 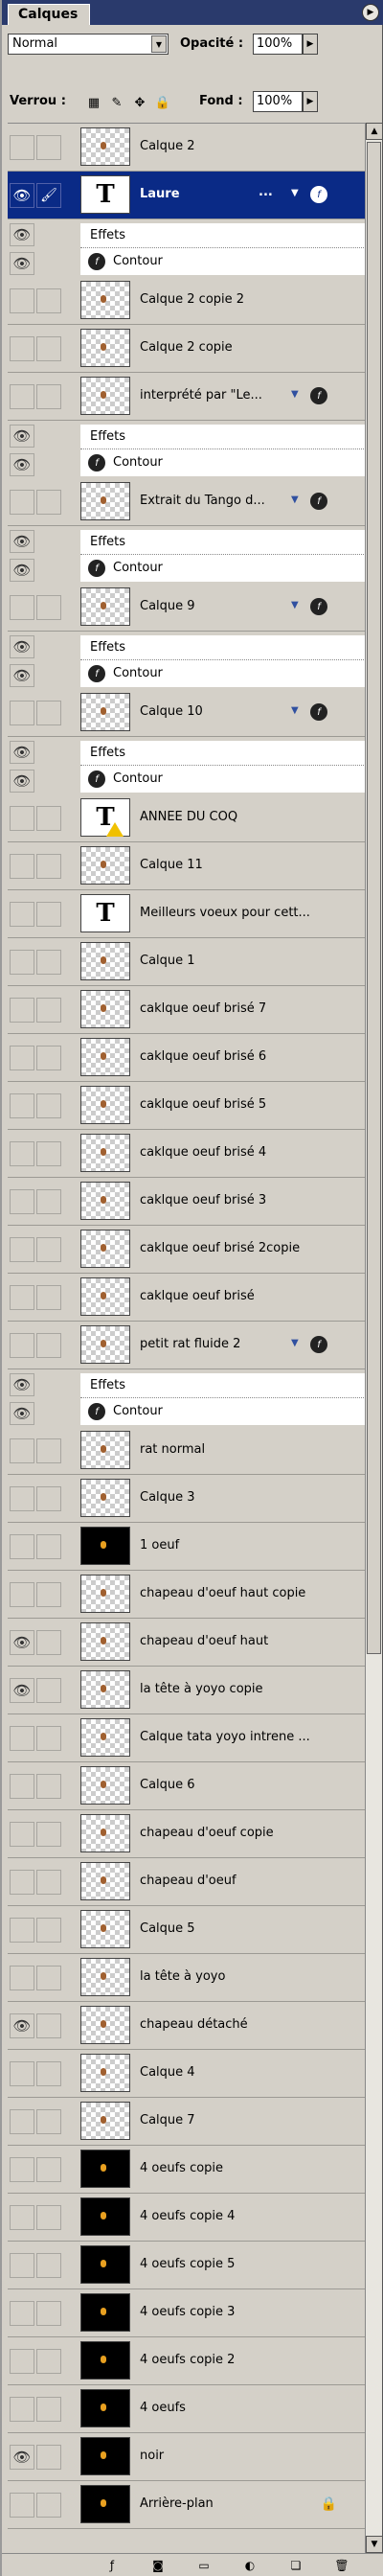 What do you see at coordinates (94, 102) in the screenshot?
I see `lock-transparency-icon: ▦` at bounding box center [94, 102].